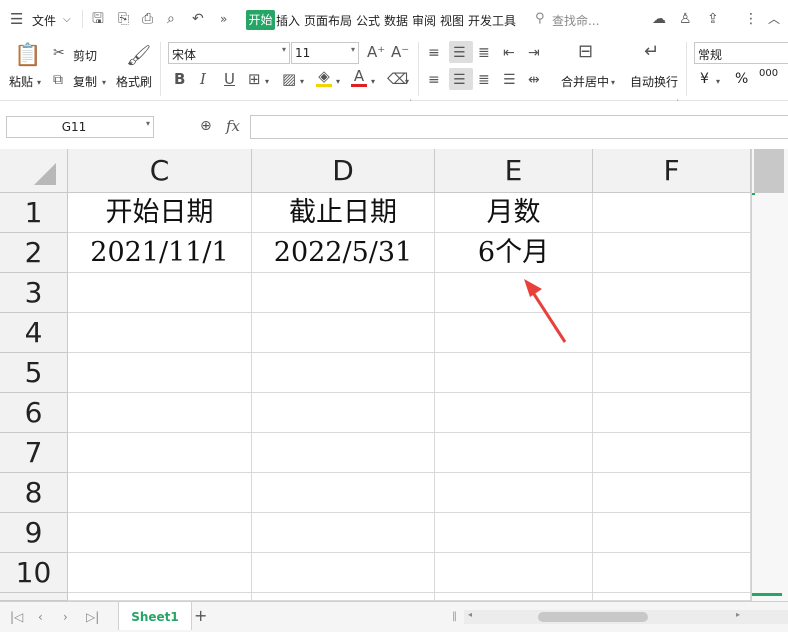 The height and width of the screenshot is (632, 788). I want to click on cell-d4, so click(343, 333).